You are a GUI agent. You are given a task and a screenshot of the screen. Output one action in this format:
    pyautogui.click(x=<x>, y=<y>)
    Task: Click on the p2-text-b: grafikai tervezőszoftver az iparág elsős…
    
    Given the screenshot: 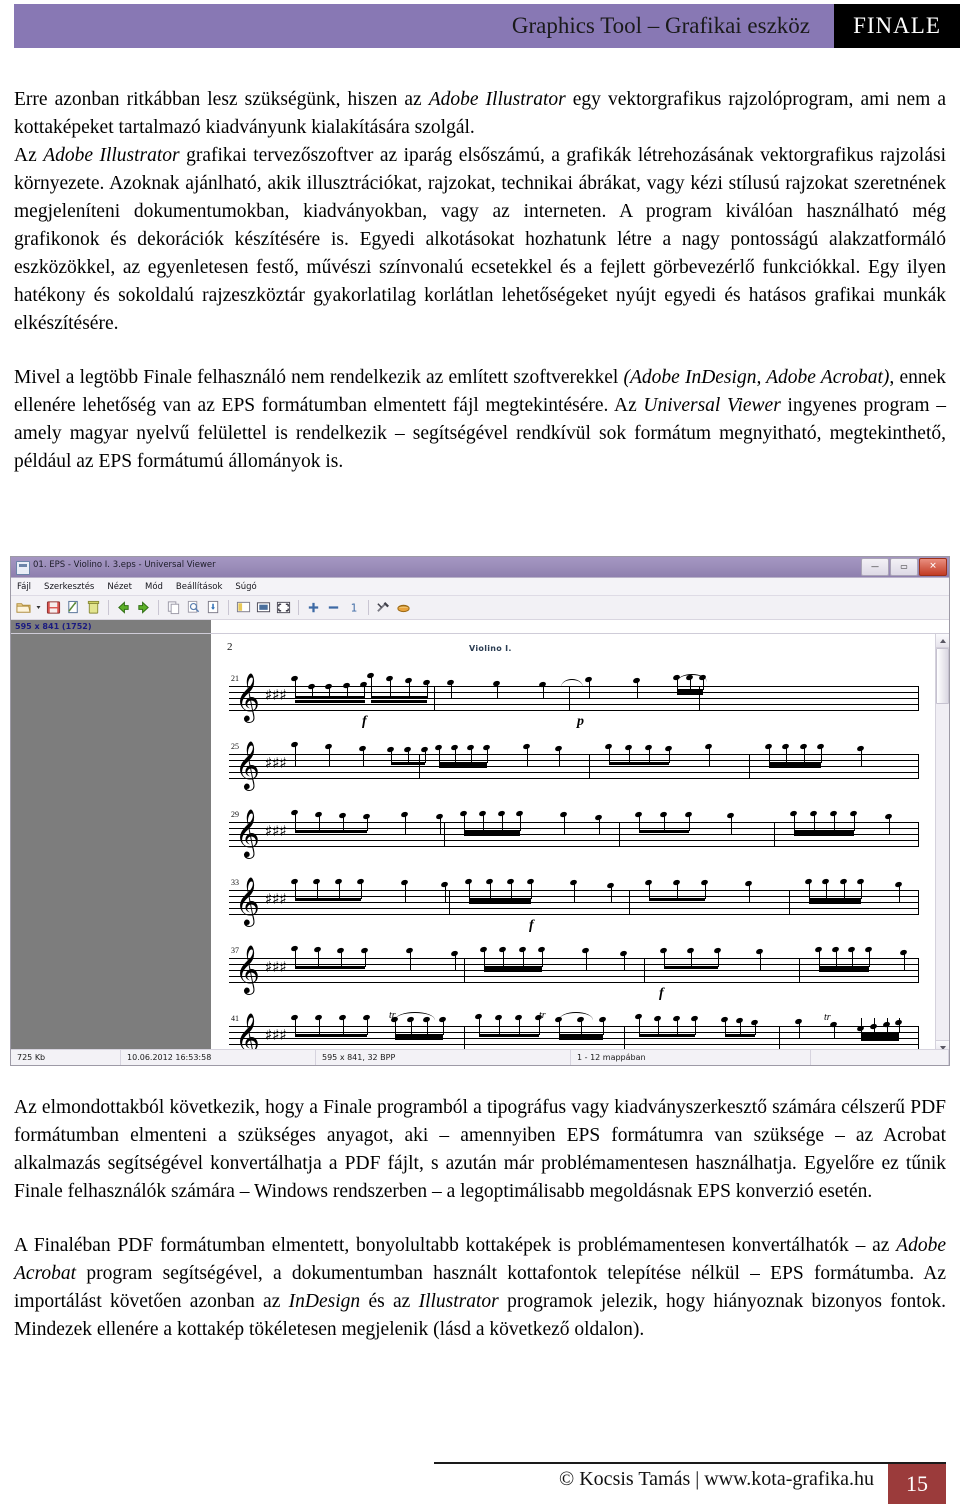 What is the action you would take?
    pyautogui.click(x=480, y=239)
    